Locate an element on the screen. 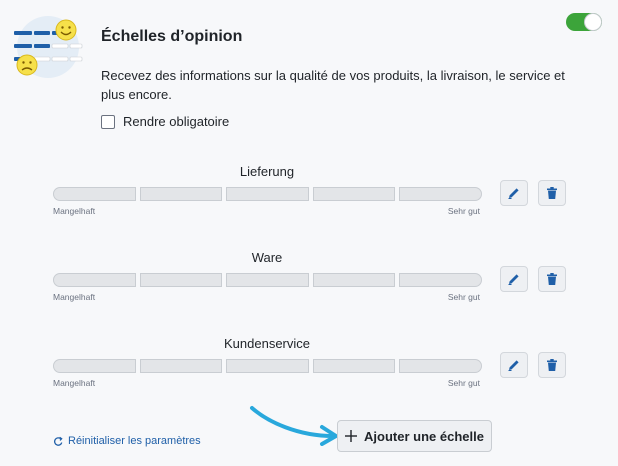 The height and width of the screenshot is (466, 618). add-scale-button: Ajouter une échelle is located at coordinates (414, 436).